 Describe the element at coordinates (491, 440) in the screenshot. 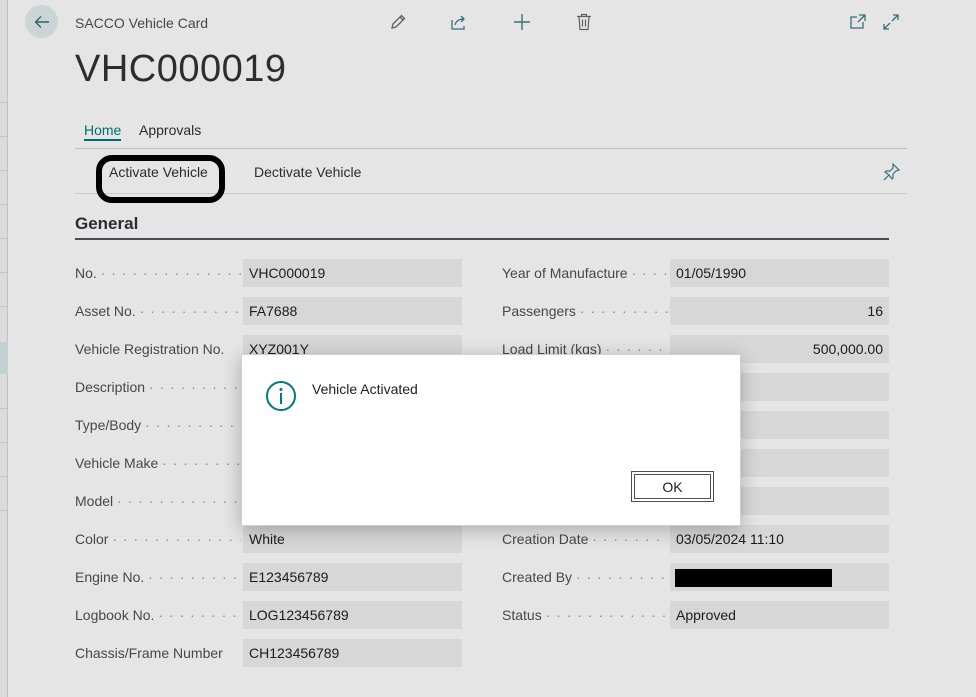

I see `message-dialog: Vehicle Activated OK` at that location.